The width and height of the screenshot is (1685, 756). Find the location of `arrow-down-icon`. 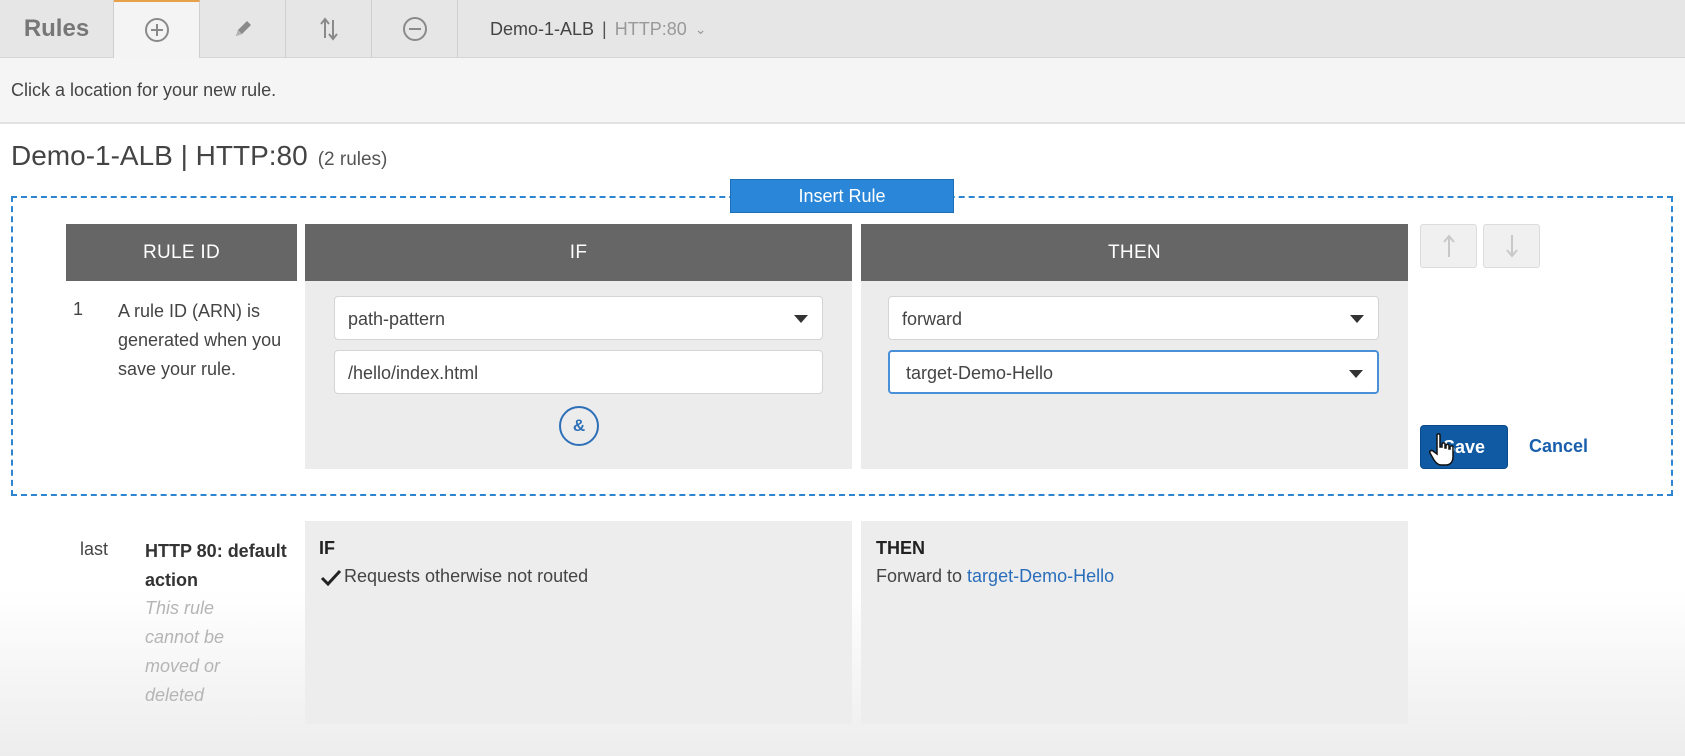

arrow-down-icon is located at coordinates (1511, 246).